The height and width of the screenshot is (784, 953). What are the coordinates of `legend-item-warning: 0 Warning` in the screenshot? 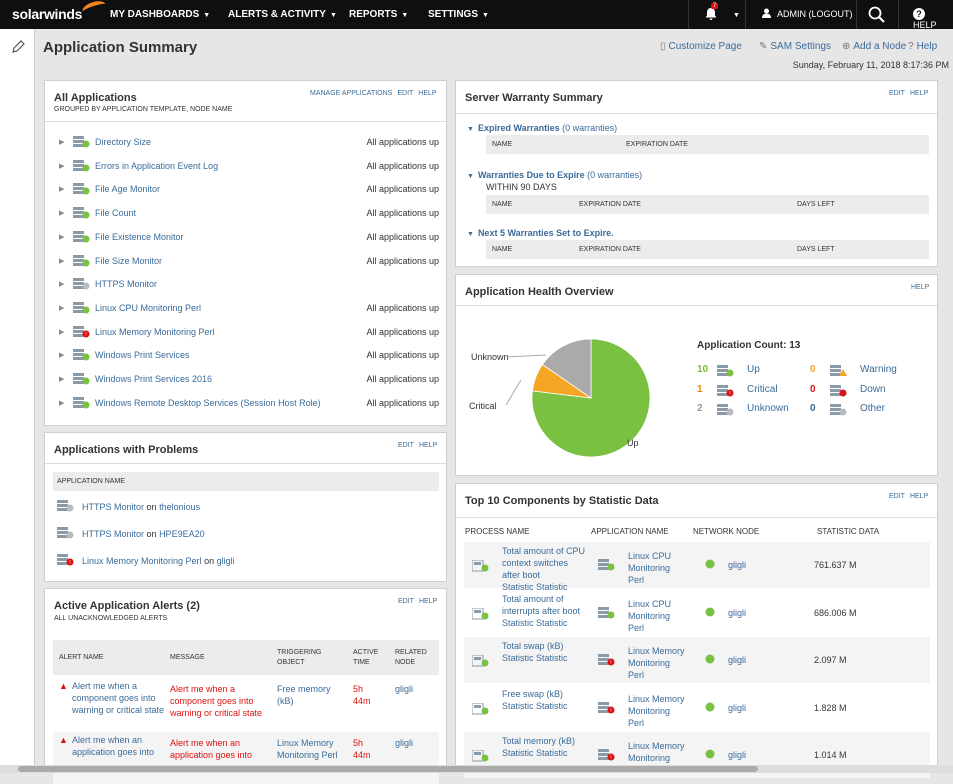 It's located at (865, 371).